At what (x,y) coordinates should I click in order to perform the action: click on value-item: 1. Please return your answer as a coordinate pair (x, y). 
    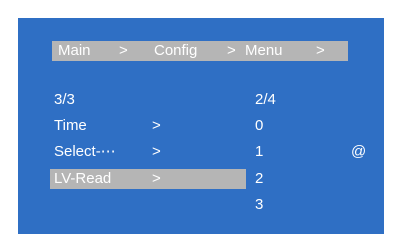
    Looking at the image, I should click on (259, 151).